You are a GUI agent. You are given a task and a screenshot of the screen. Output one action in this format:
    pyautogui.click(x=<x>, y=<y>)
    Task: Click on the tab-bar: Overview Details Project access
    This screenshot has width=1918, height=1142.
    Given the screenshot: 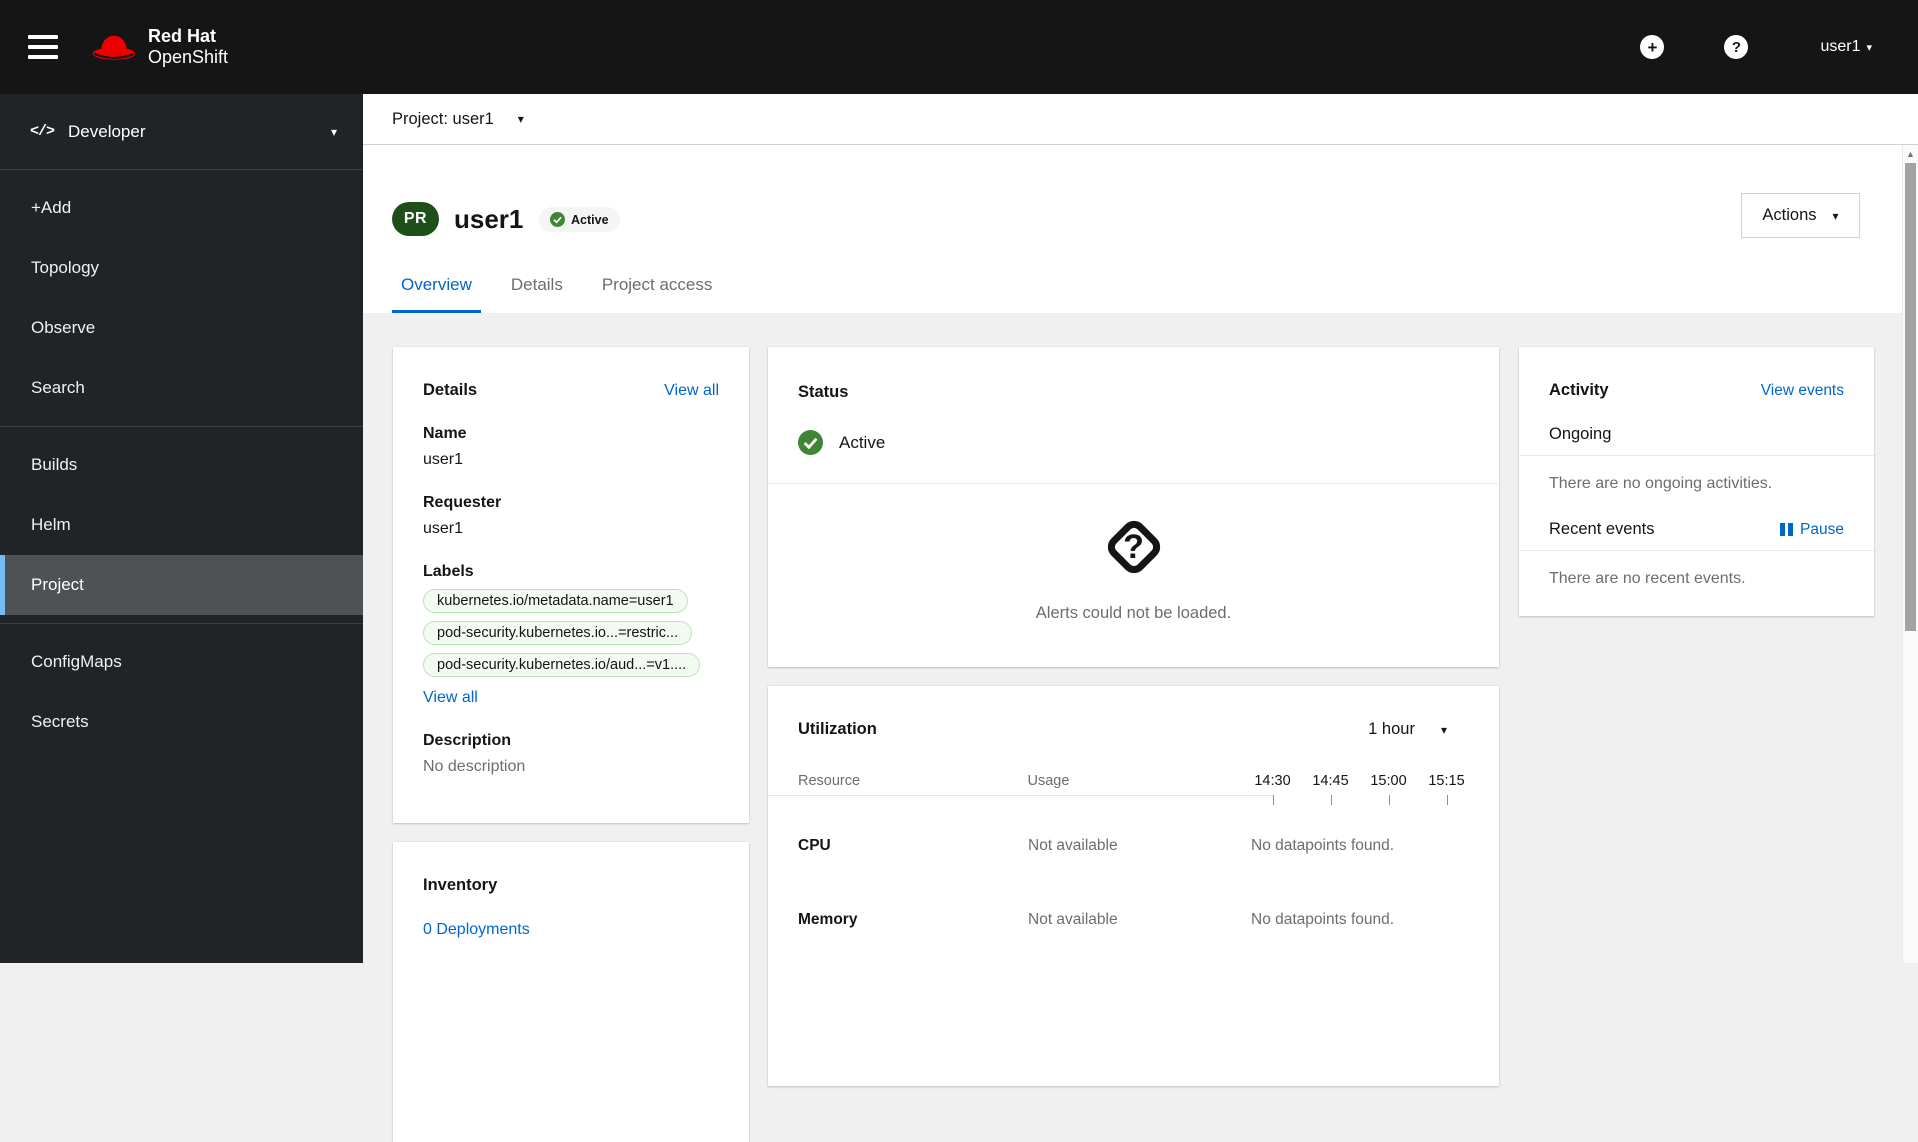 What is the action you would take?
    pyautogui.click(x=567, y=286)
    